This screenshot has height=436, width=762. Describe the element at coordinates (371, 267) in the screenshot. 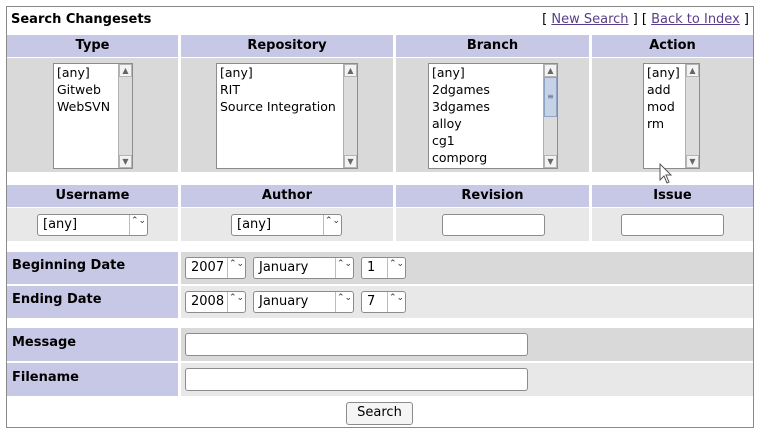

I see `begin-day-value: 1` at that location.